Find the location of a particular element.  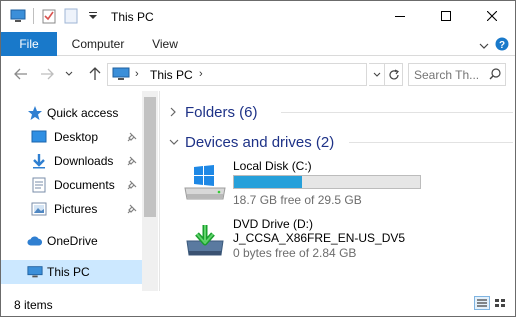

forward-button is located at coordinates (47, 74).